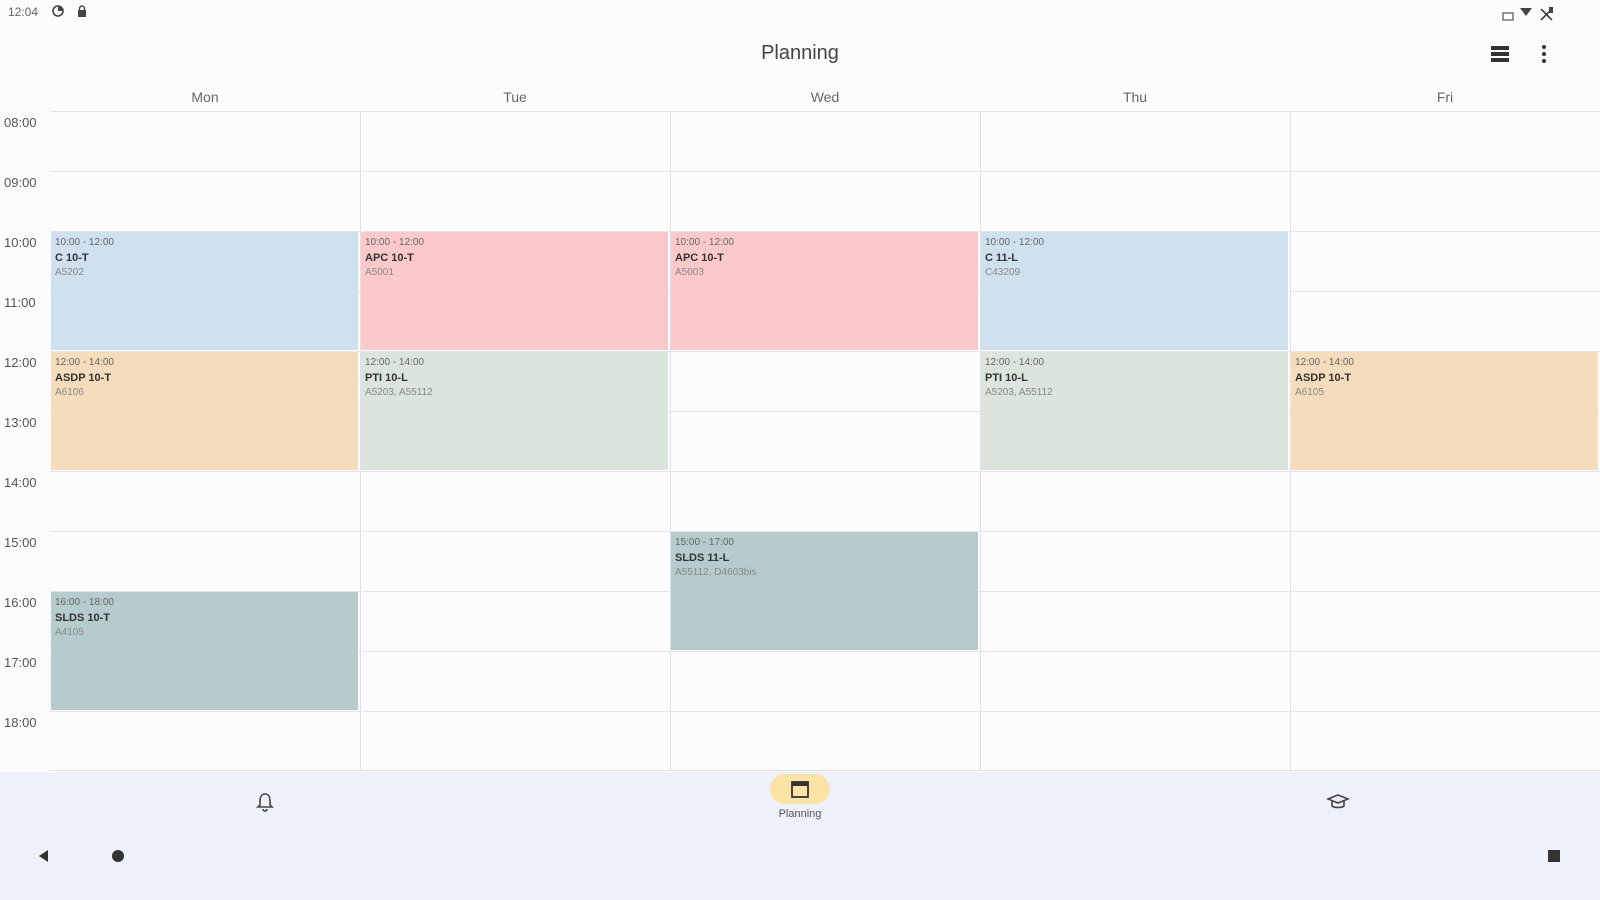  I want to click on nav-planning: Planning, so click(800, 796).